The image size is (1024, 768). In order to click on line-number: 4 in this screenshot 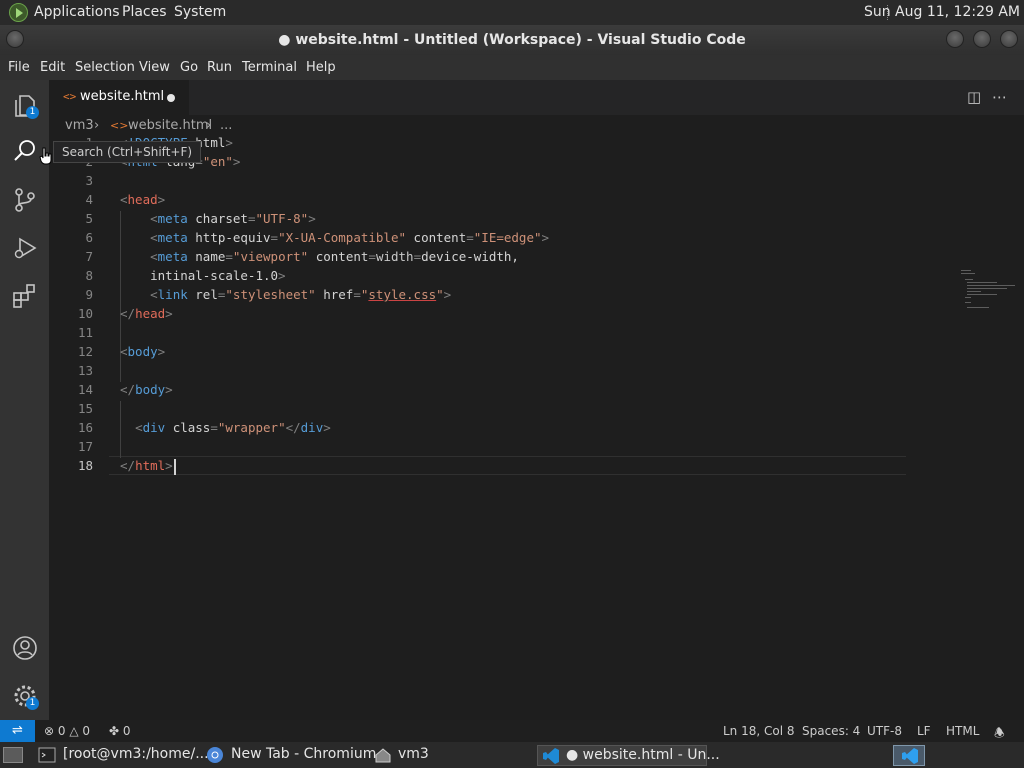, I will do `click(89, 199)`.